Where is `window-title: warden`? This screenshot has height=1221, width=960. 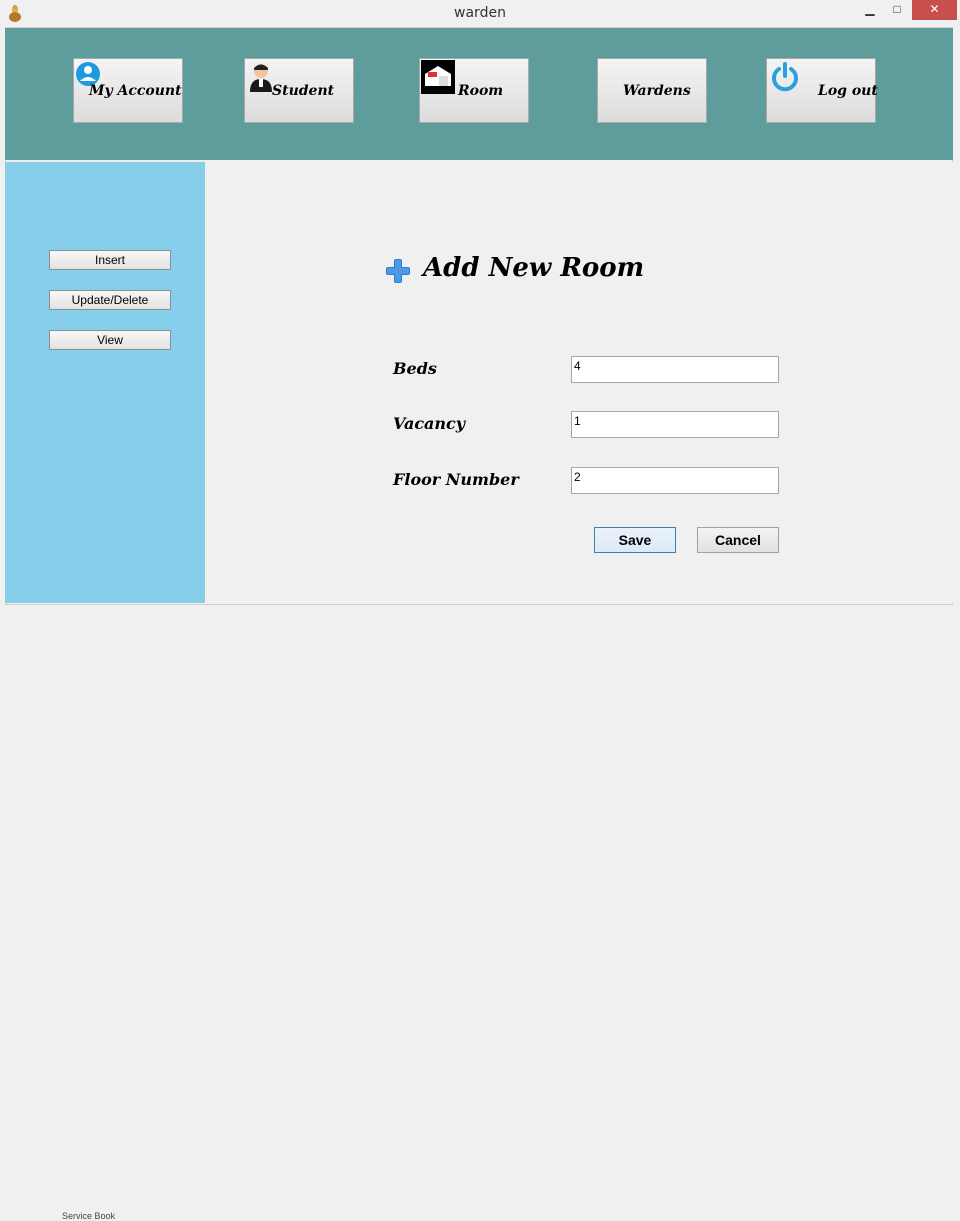 window-title: warden is located at coordinates (480, 13).